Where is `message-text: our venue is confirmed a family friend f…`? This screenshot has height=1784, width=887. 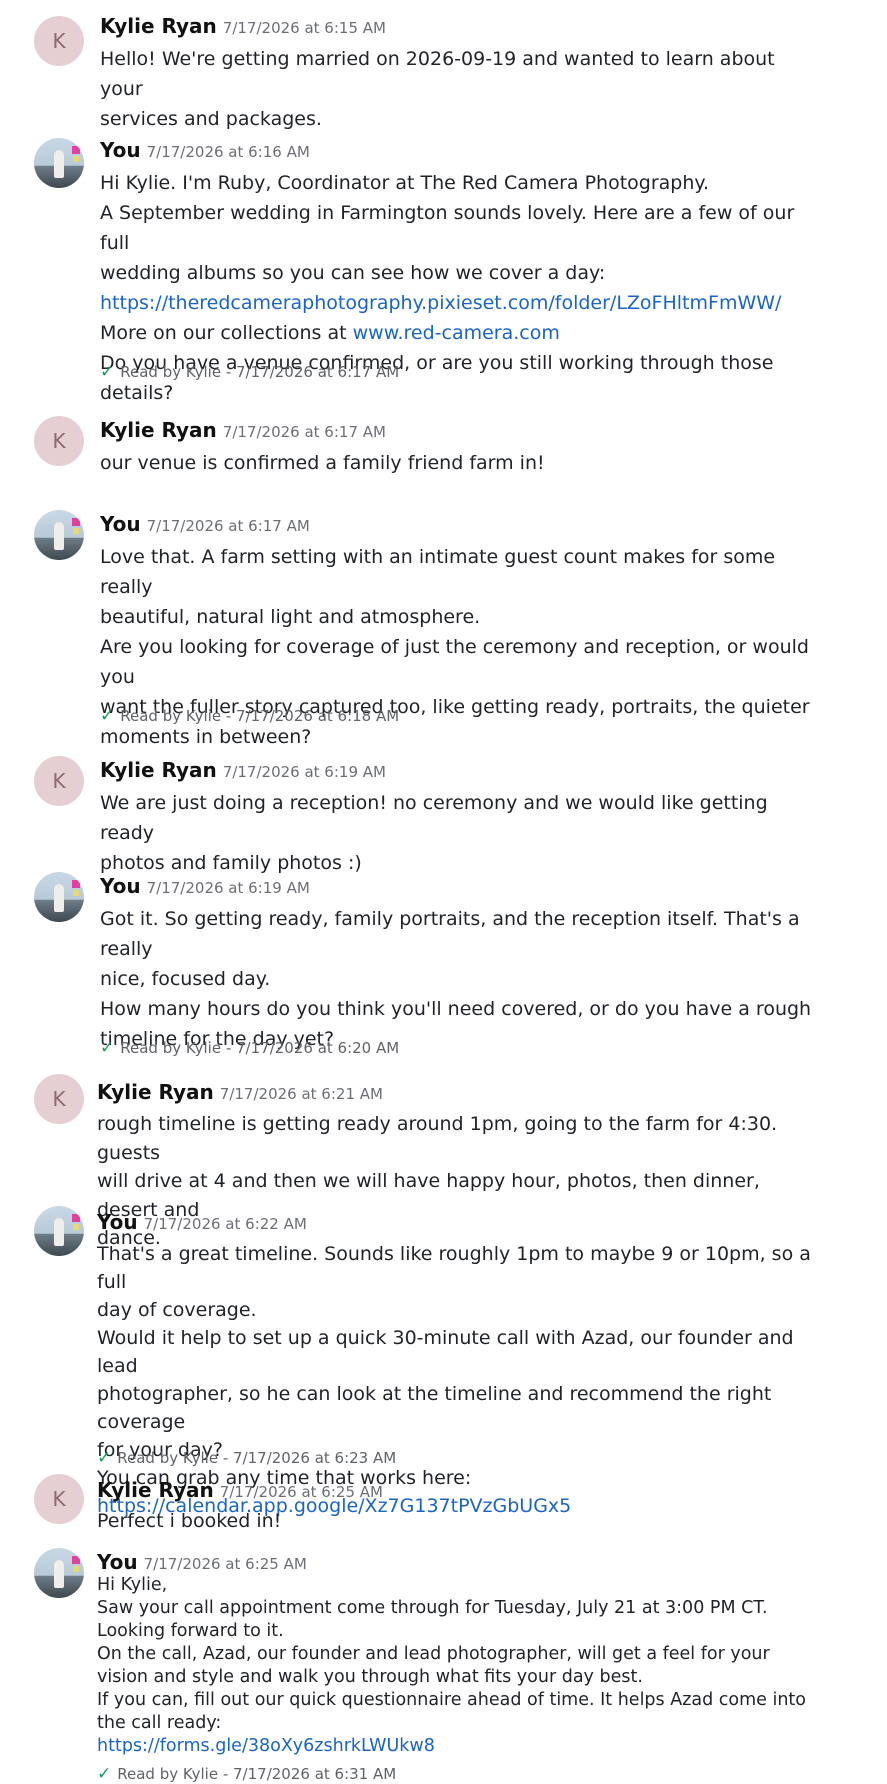
message-text: our venue is confirmed a family friend f… is located at coordinates (322, 463).